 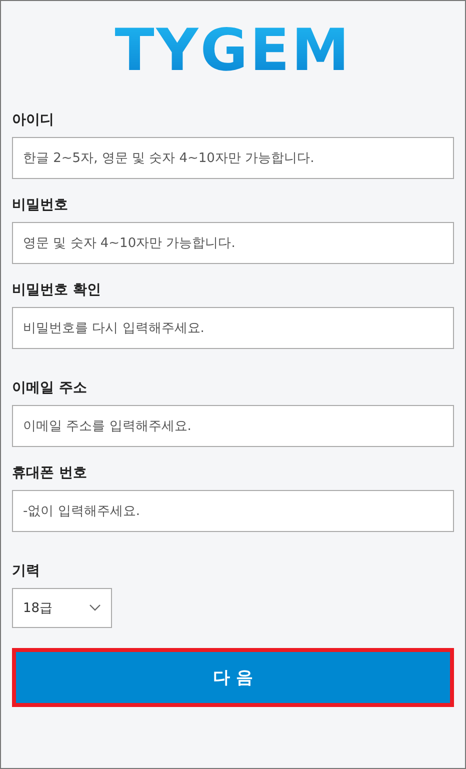 What do you see at coordinates (56, 290) in the screenshot?
I see `field-label: 비밀번호 확인` at bounding box center [56, 290].